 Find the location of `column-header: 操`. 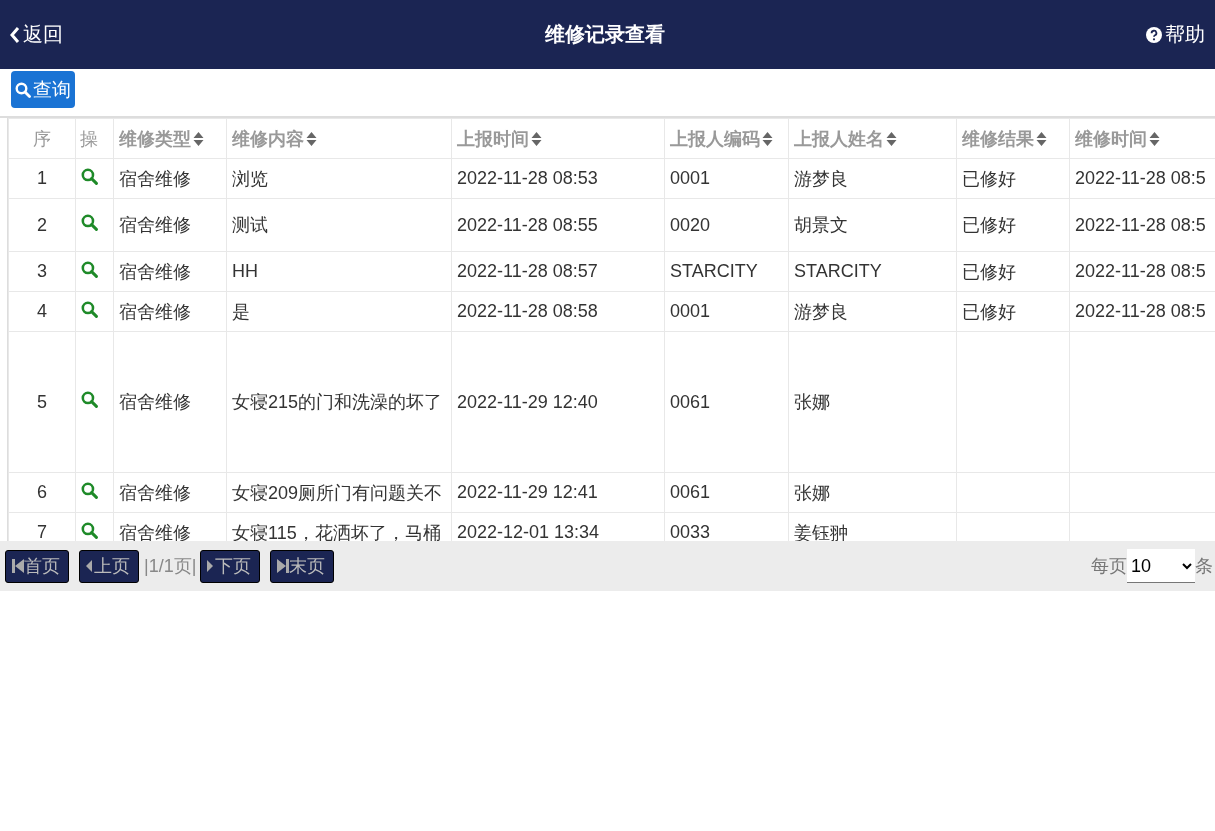

column-header: 操 is located at coordinates (94, 138).